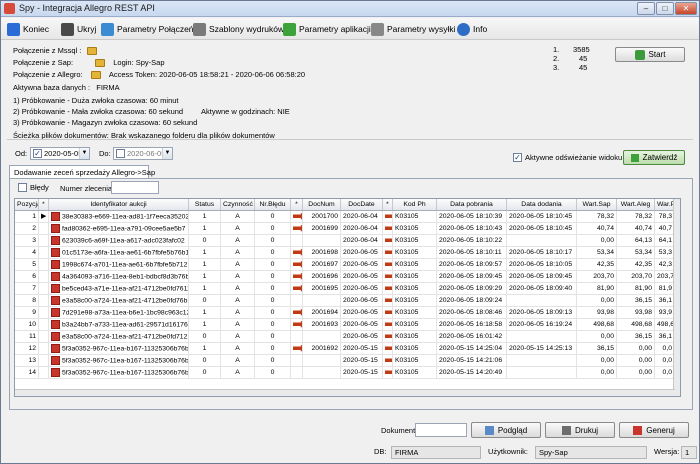  I want to click on do-checkbox, so click(120, 153).